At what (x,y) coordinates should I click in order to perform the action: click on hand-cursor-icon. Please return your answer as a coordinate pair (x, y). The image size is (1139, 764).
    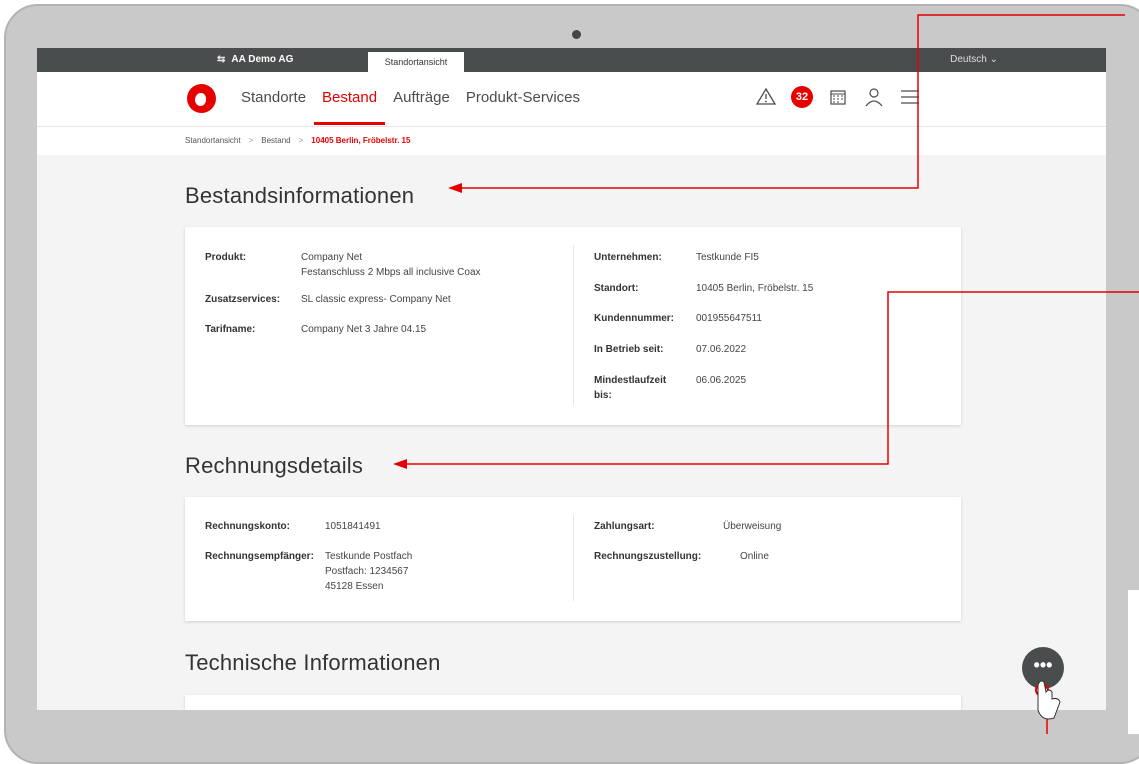
    Looking at the image, I should click on (1049, 700).